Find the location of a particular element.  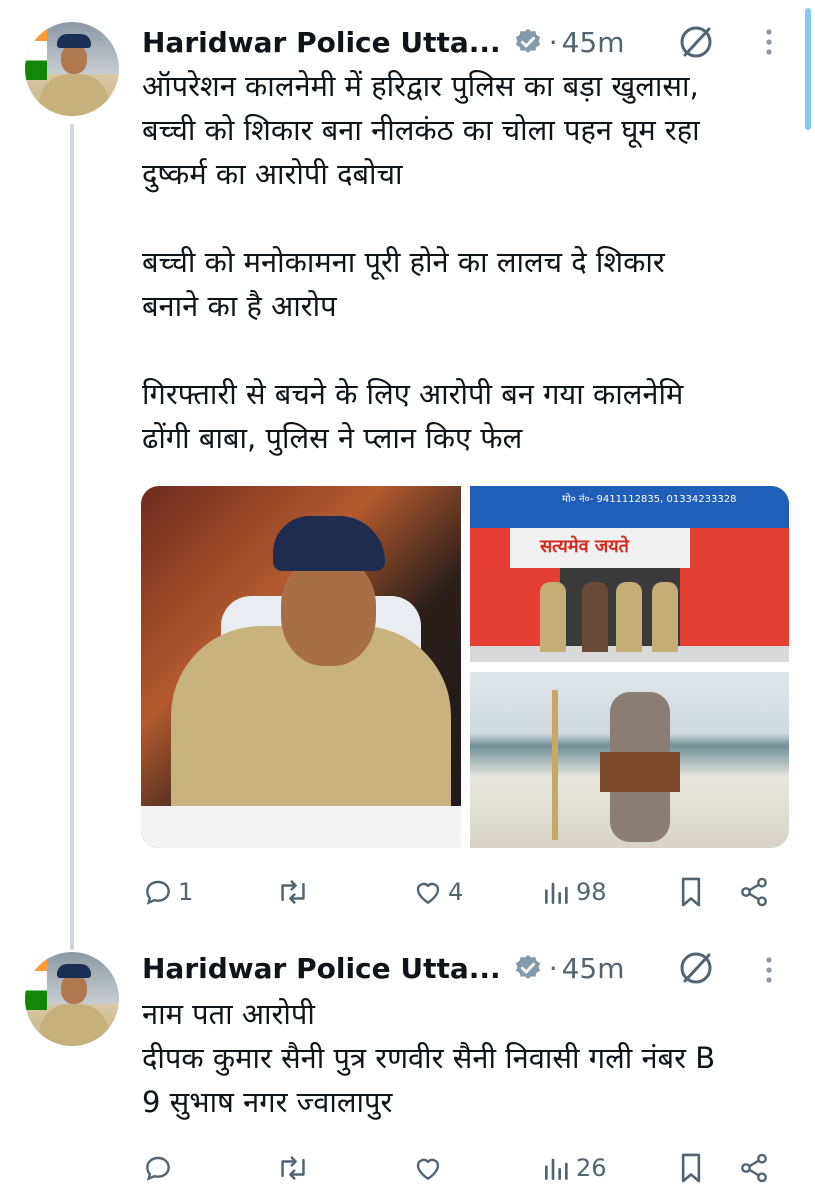

reply-count: 1 is located at coordinates (186, 892).